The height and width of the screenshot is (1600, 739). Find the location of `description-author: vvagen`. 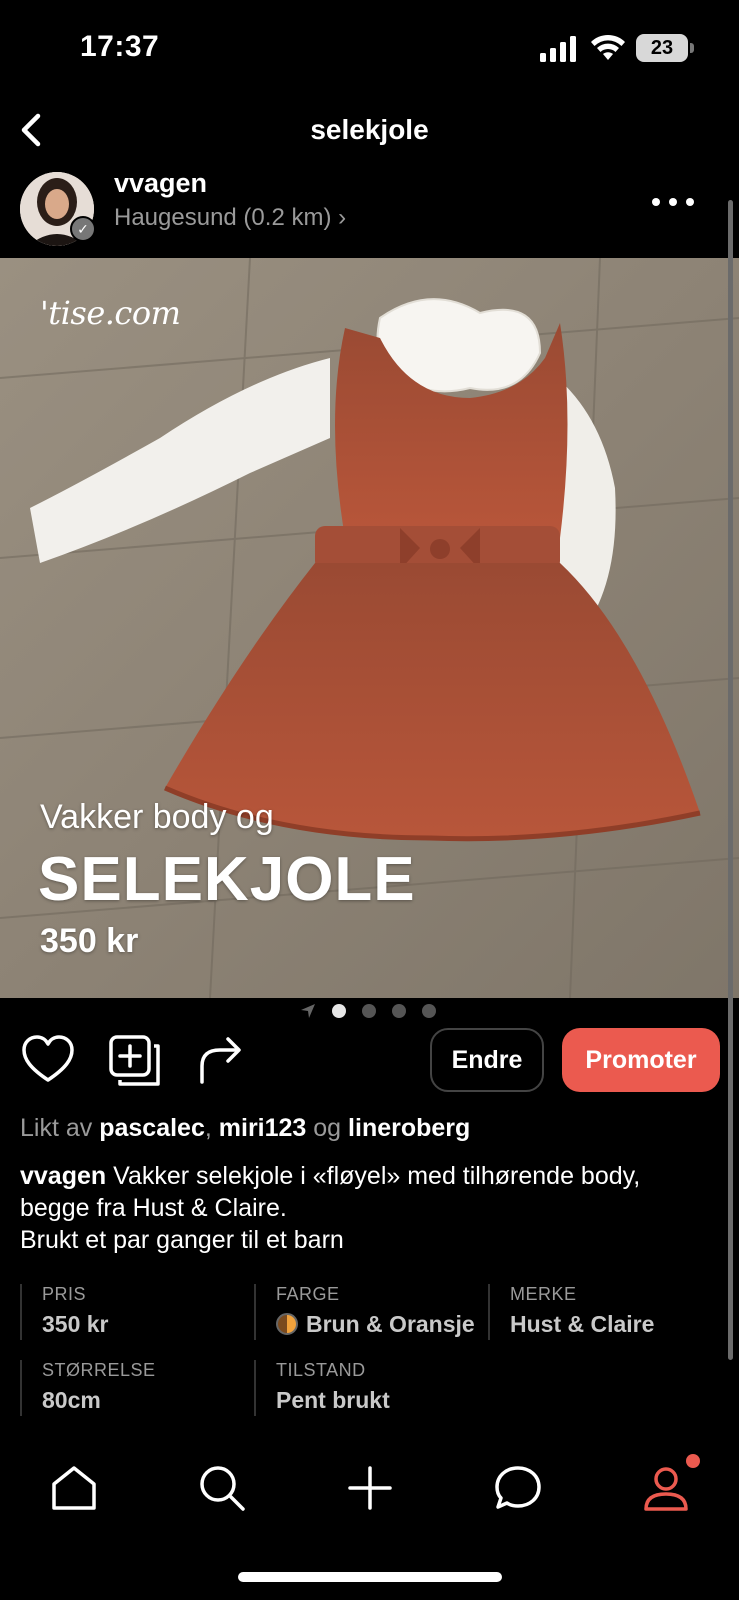

description-author: vvagen is located at coordinates (63, 1176).